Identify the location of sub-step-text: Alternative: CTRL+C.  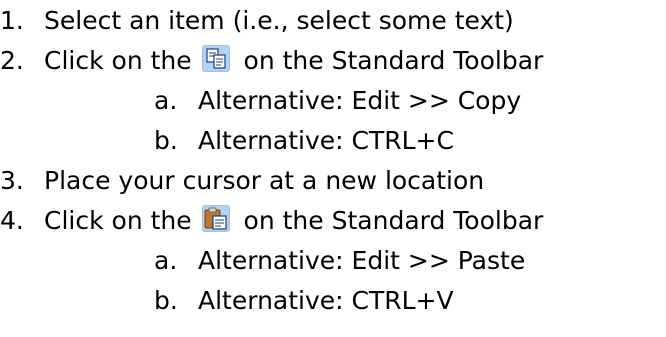
(326, 140).